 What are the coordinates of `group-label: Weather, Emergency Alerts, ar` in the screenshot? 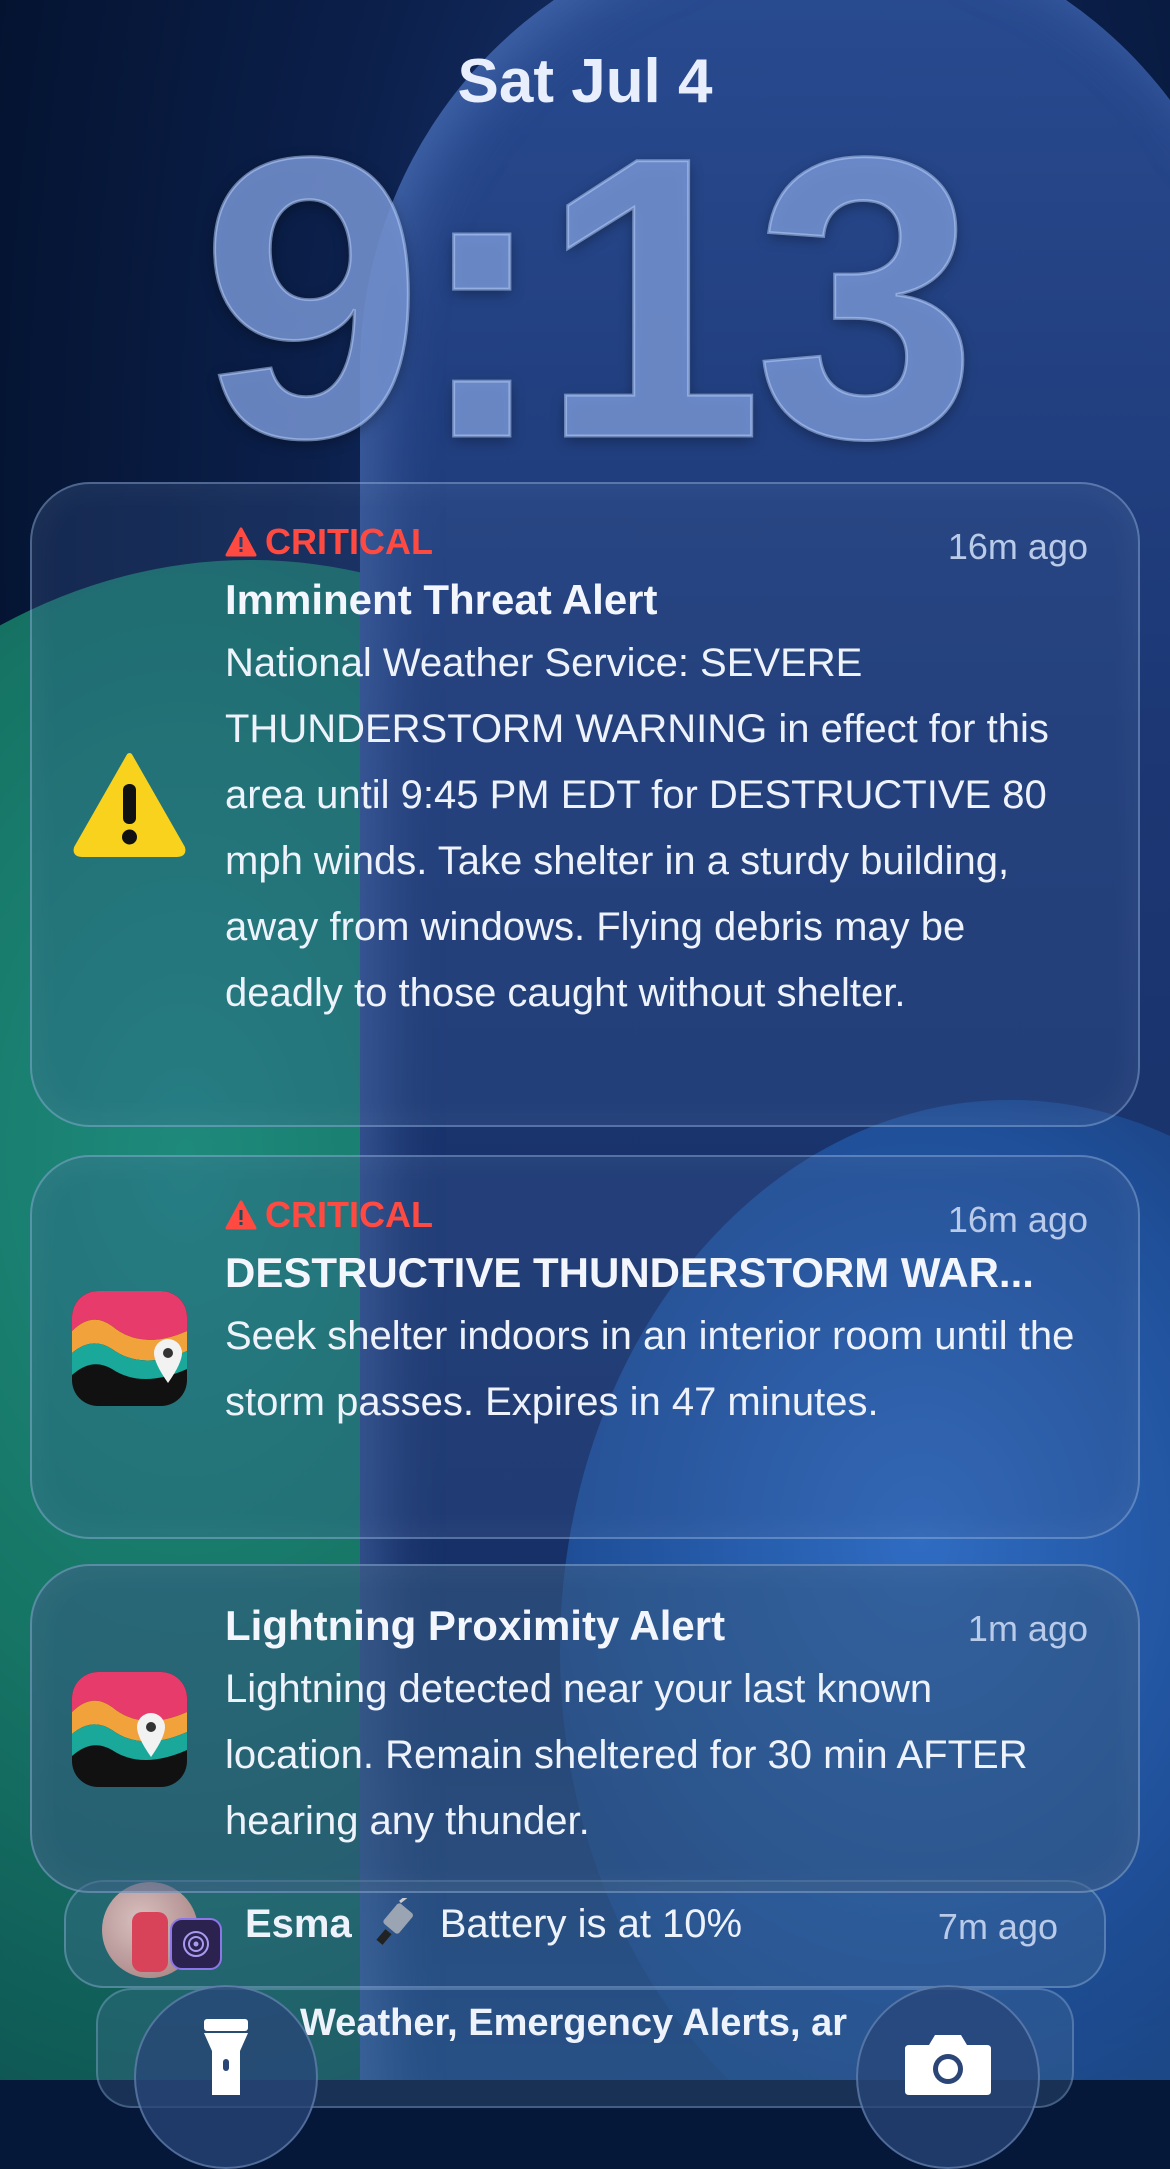 It's located at (574, 2023).